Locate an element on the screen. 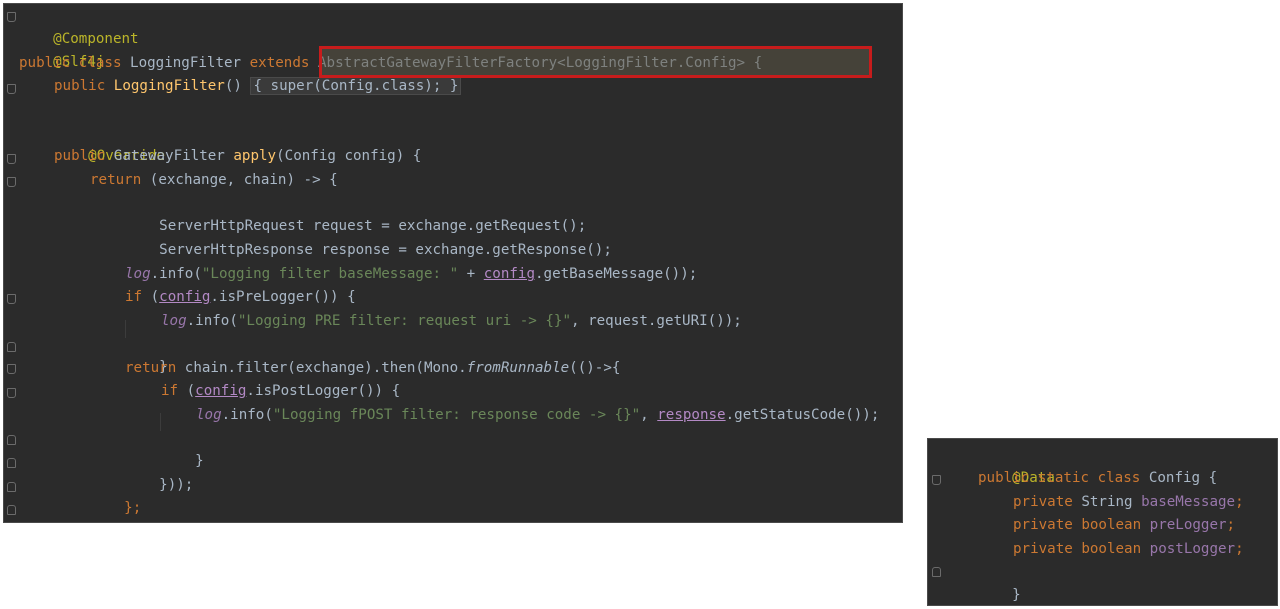  config-line-5: private boolean postLogger; is located at coordinates (1128, 549).